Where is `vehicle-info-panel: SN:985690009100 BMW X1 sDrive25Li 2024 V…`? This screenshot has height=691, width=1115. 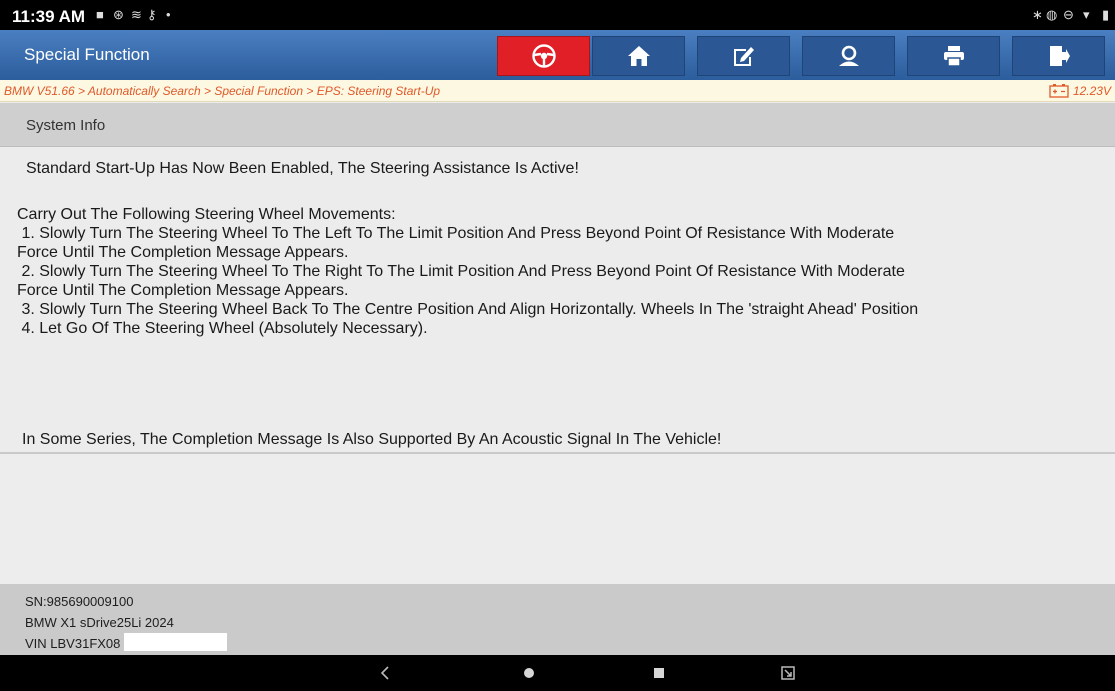 vehicle-info-panel: SN:985690009100 BMW X1 sDrive25Li 2024 V… is located at coordinates (557, 619).